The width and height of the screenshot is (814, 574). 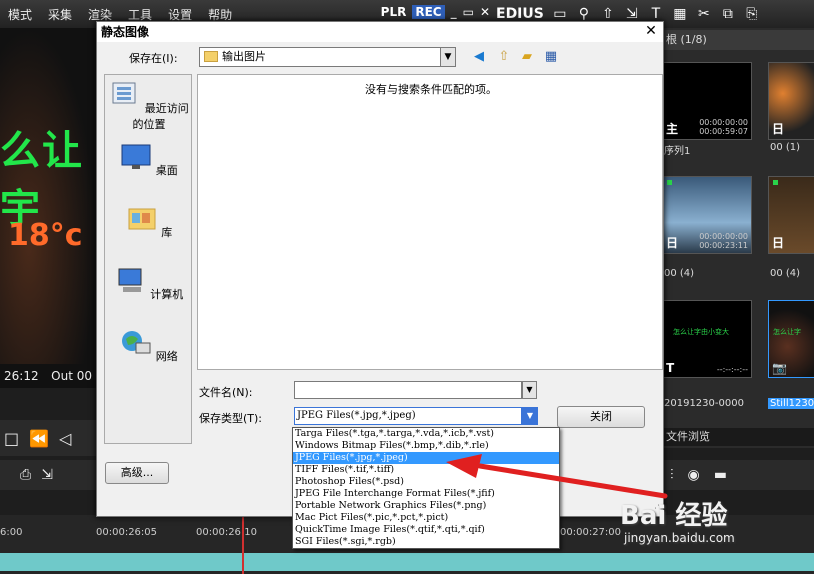 I want to click on export-icon: ⇲, so click(x=47, y=475).